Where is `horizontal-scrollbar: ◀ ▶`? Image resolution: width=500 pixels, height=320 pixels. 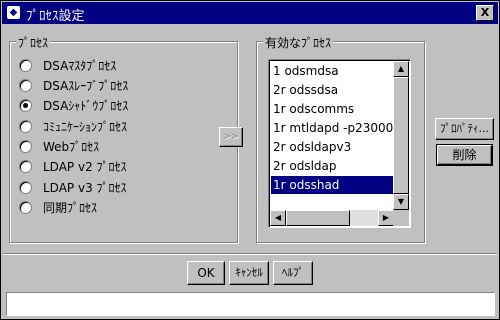
horizontal-scrollbar: ◀ ▶ is located at coordinates (332, 218).